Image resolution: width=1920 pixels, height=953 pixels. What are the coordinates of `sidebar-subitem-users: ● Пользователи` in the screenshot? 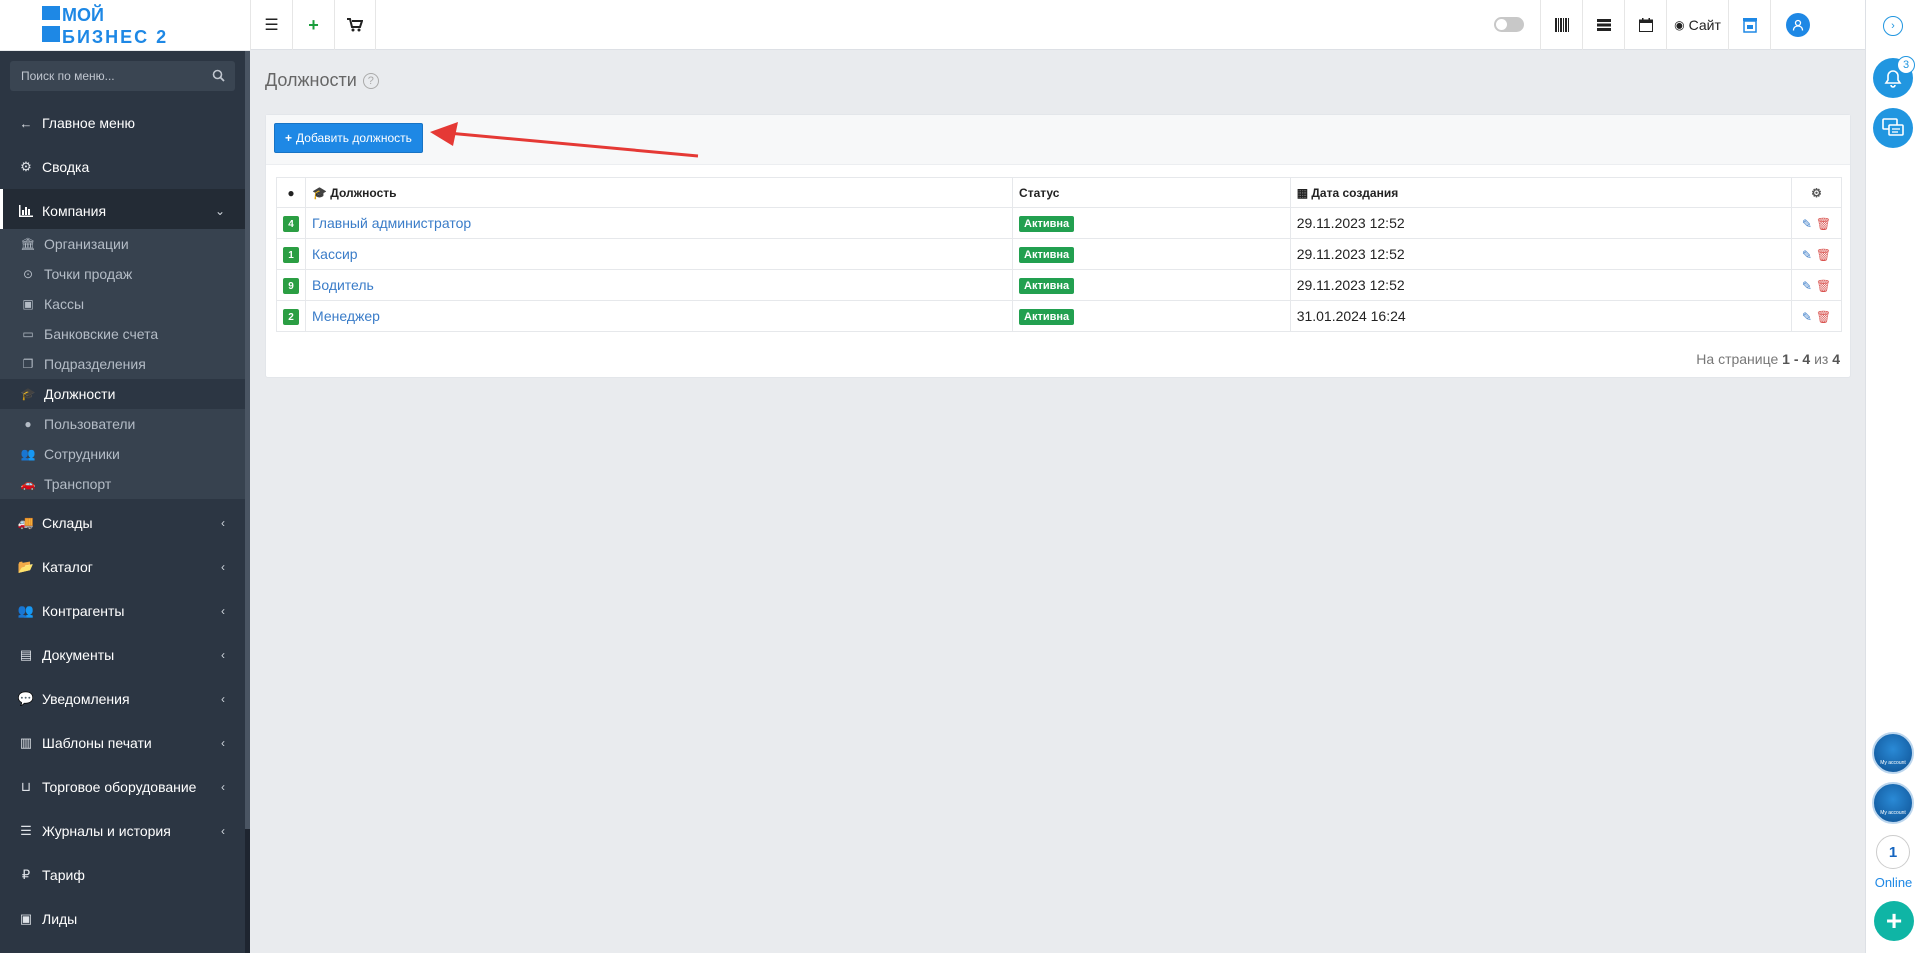 It's located at (122, 424).